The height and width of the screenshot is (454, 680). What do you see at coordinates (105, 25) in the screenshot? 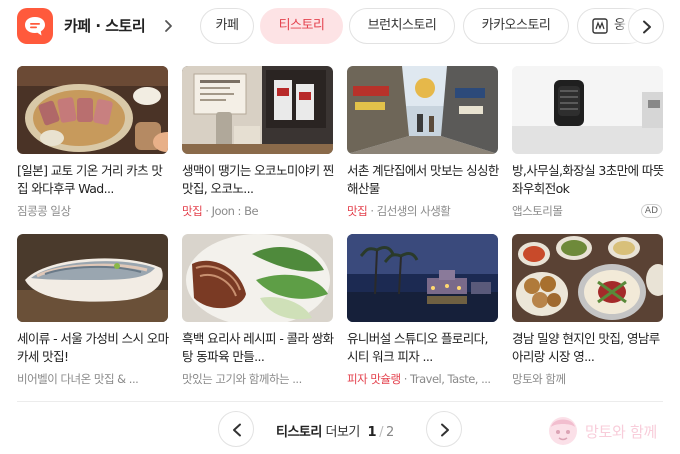
I see `section-title: 카페 · 스토리` at bounding box center [105, 25].